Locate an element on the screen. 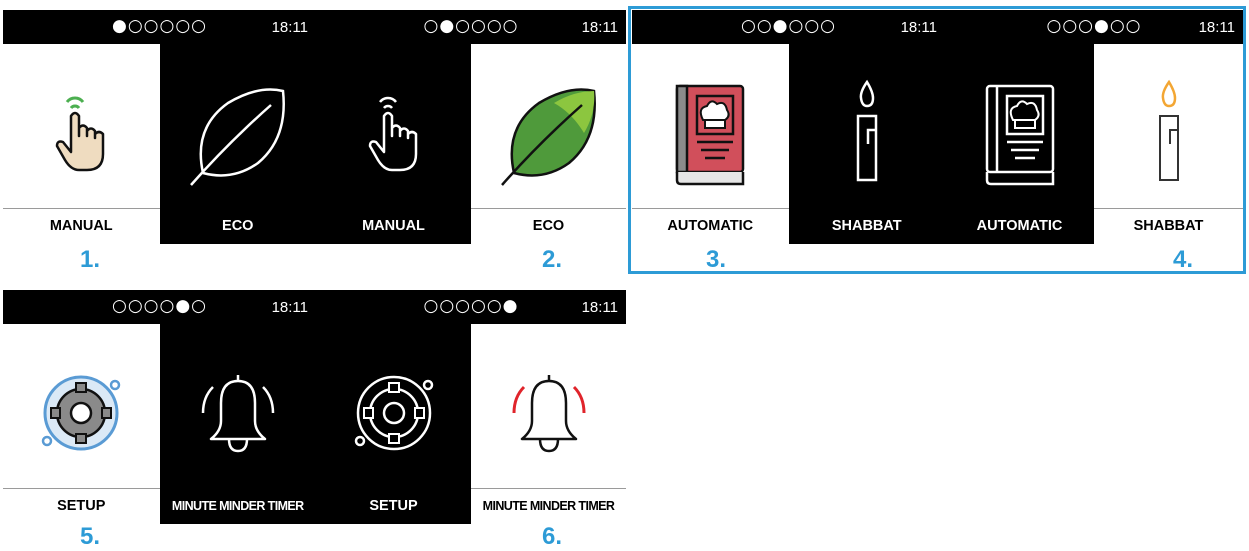 The height and width of the screenshot is (551, 1249). page-indicator-dots: ○●○○○○ is located at coordinates (471, 26).